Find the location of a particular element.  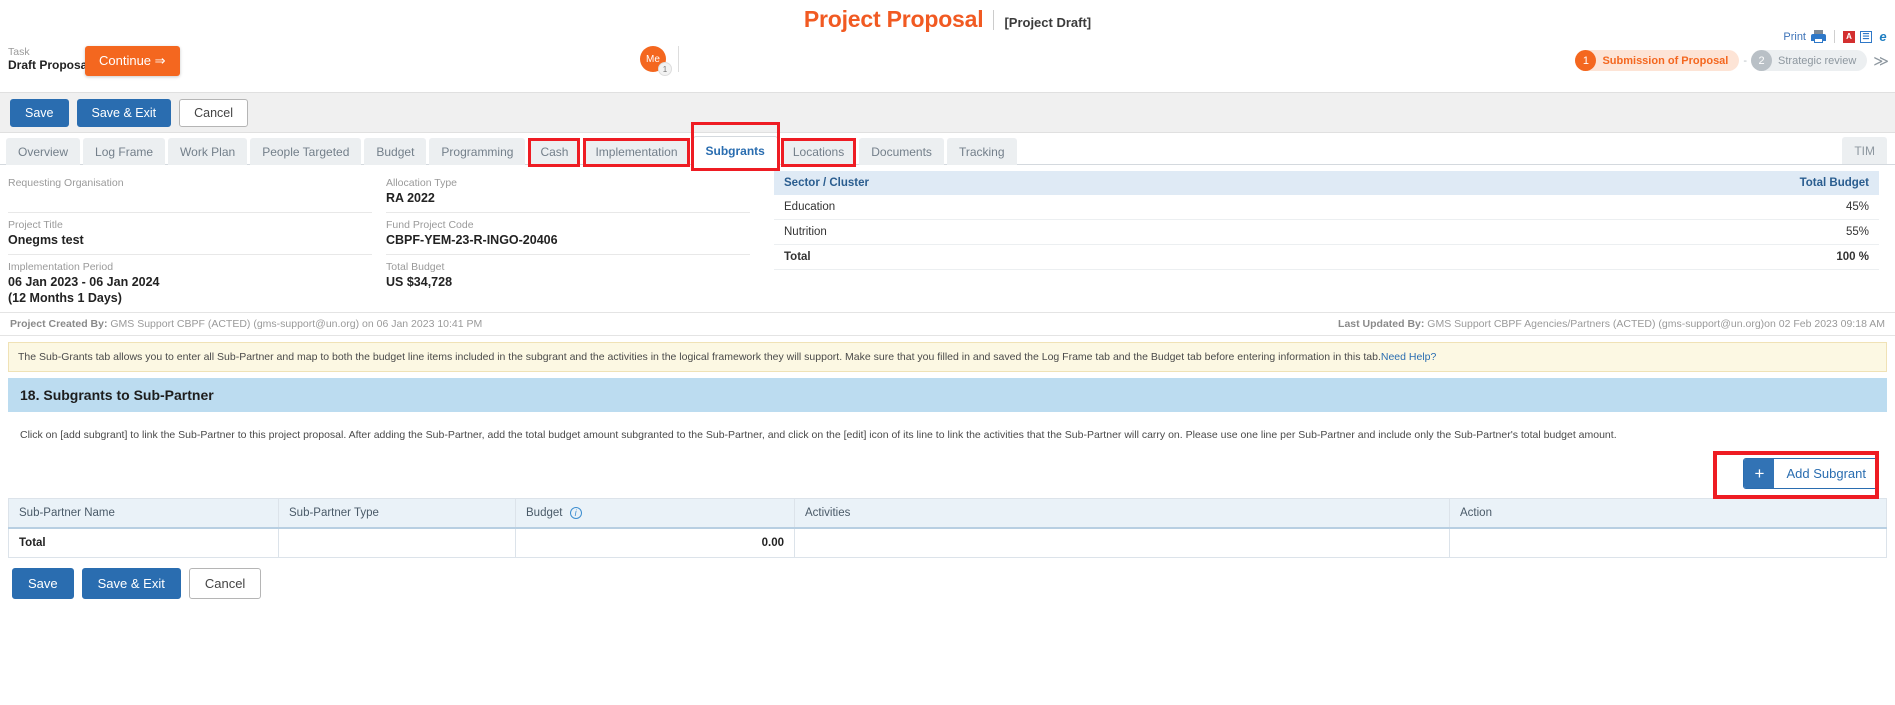

field-allocation-type: Allocation Type RA 2022 is located at coordinates (568, 192).